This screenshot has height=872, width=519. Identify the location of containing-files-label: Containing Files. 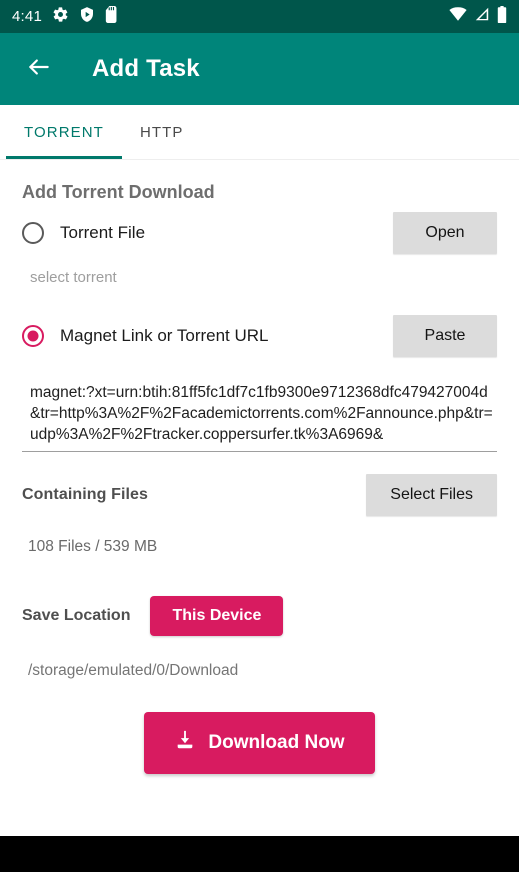
(85, 494).